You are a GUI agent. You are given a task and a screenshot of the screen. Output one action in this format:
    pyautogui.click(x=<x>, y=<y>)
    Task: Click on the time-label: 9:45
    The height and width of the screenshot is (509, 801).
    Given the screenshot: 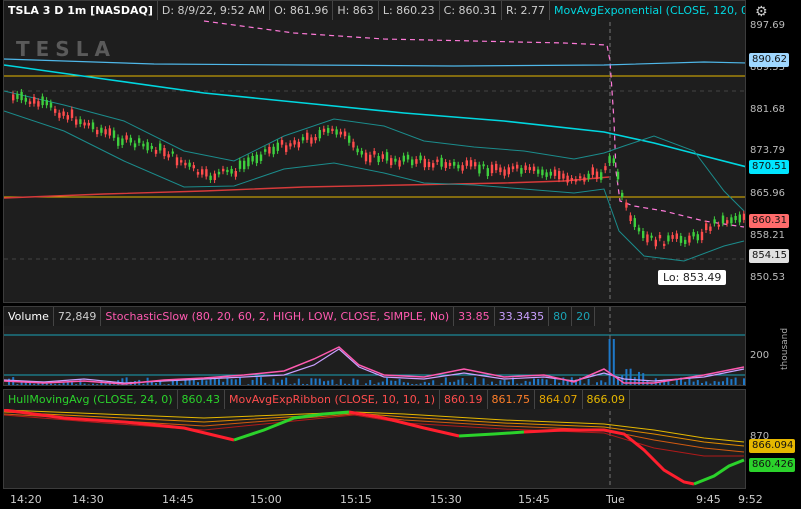 What is the action you would take?
    pyautogui.click(x=708, y=499)
    